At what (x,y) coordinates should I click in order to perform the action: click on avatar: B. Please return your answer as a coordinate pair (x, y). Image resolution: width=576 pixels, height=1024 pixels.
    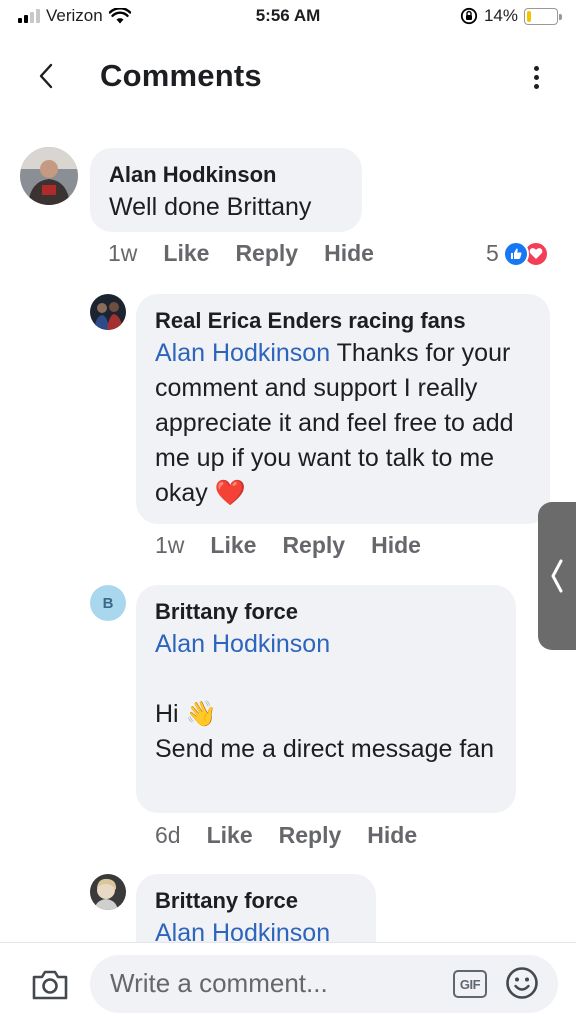
    Looking at the image, I should click on (108, 603).